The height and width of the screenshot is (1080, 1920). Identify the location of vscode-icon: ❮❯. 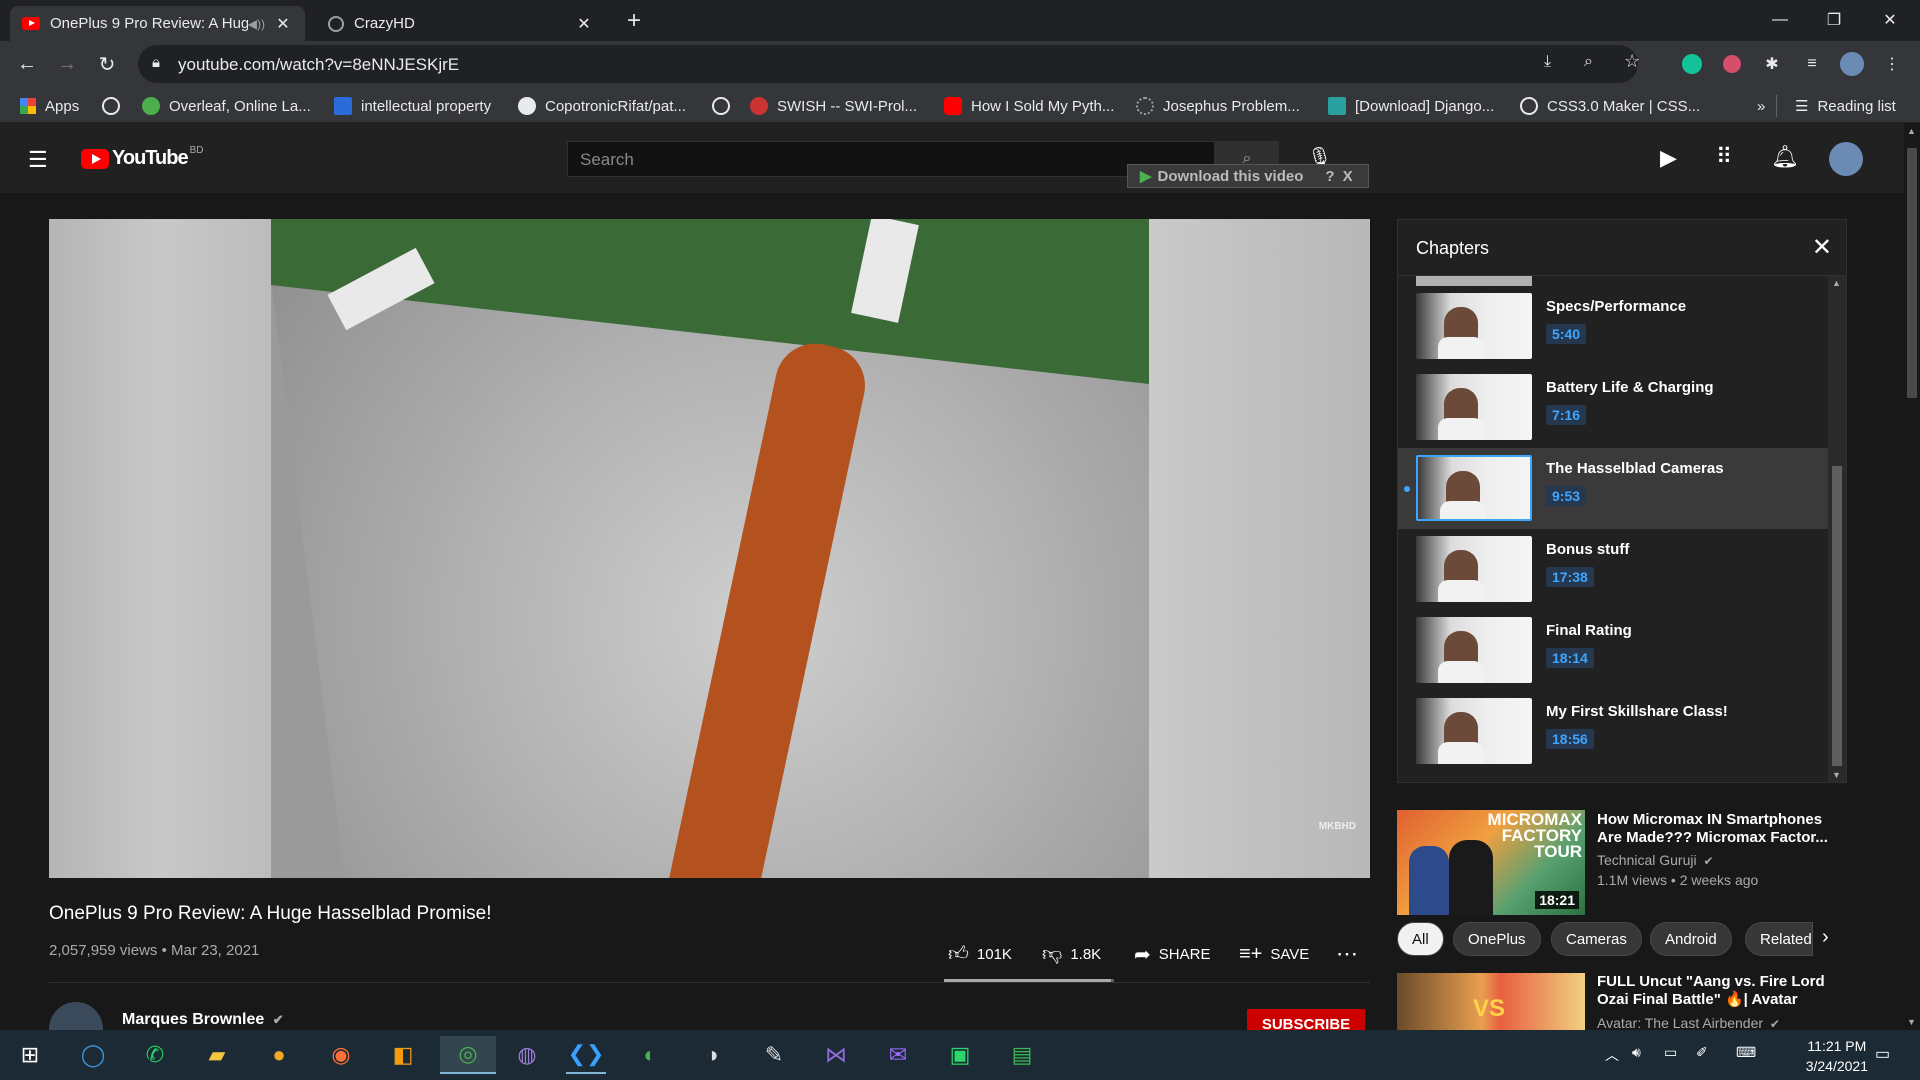
(586, 1055).